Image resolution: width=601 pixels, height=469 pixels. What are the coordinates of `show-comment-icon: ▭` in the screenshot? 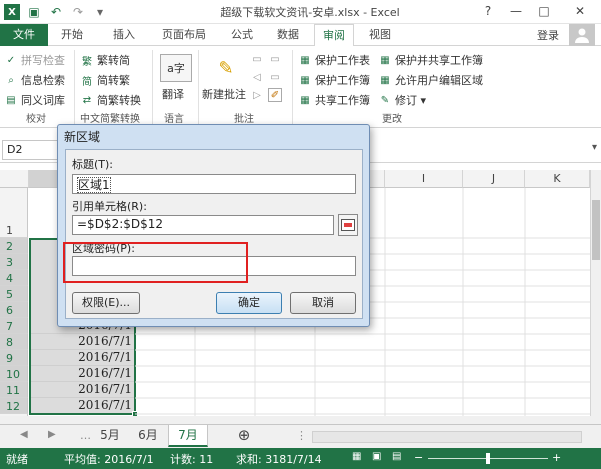 It's located at (275, 59).